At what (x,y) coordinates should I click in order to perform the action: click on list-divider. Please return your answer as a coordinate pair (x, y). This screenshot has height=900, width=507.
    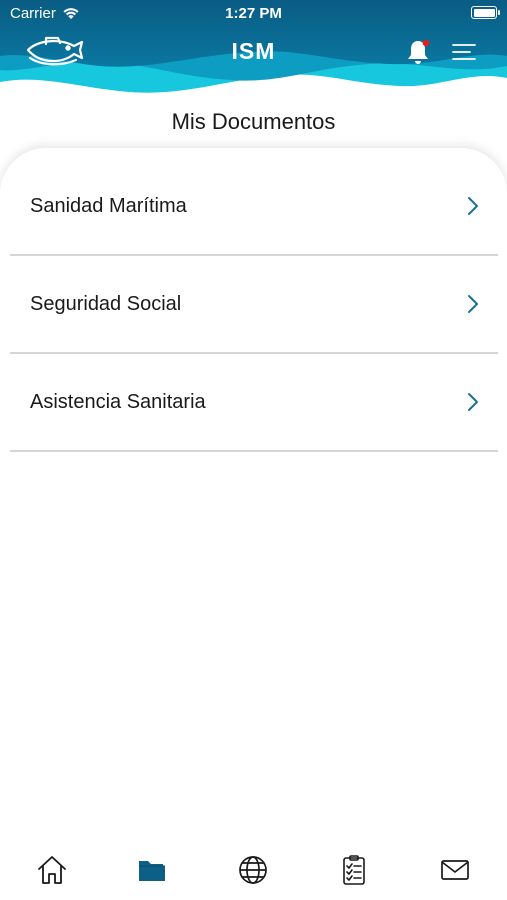
    Looking at the image, I should click on (254, 451).